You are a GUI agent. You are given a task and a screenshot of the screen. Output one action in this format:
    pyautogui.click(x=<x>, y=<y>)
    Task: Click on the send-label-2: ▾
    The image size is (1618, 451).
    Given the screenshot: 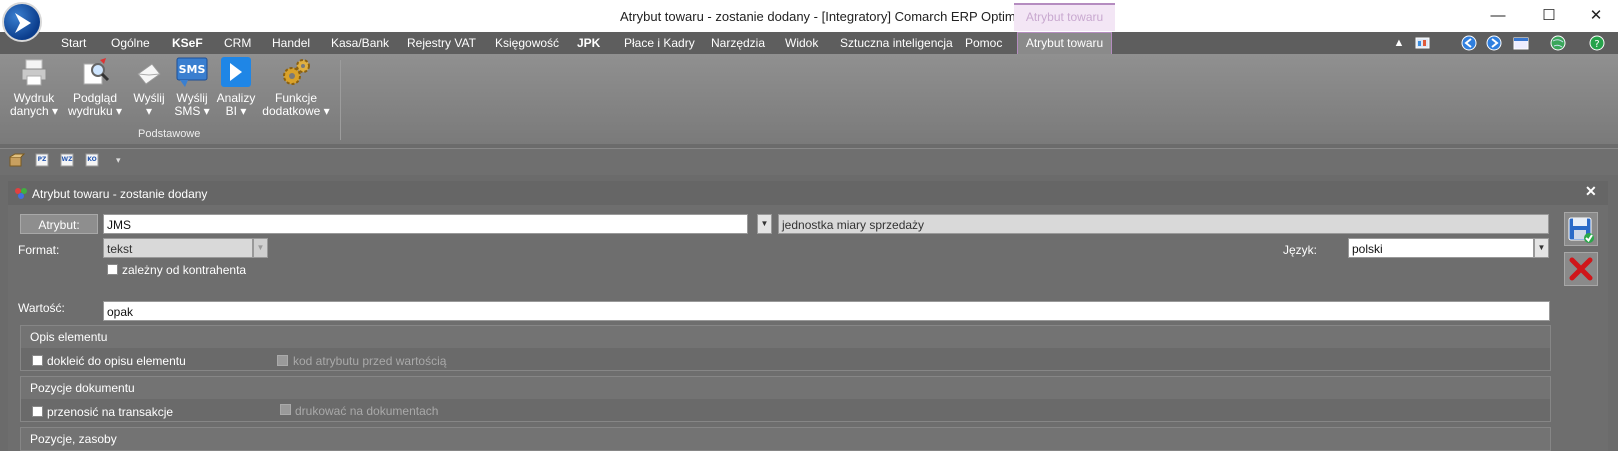 What is the action you would take?
    pyautogui.click(x=149, y=111)
    